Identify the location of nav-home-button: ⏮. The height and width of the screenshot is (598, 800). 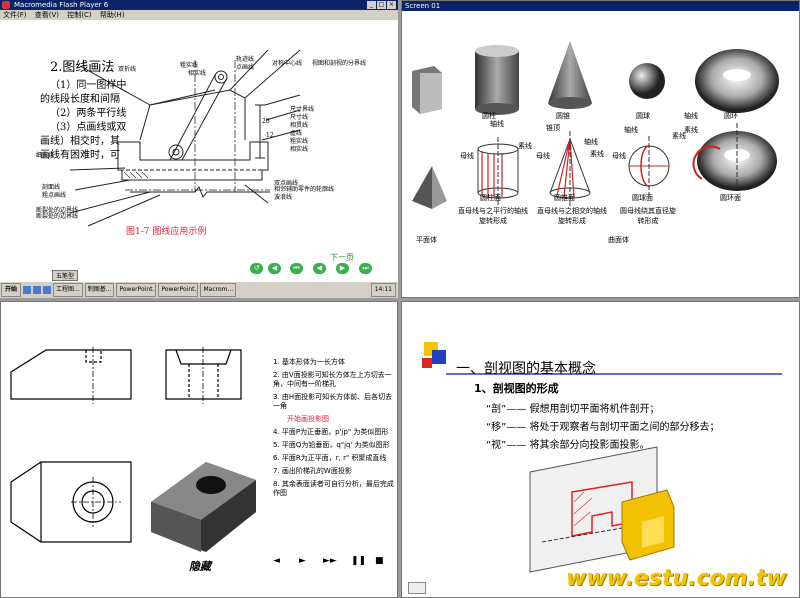
(296, 268).